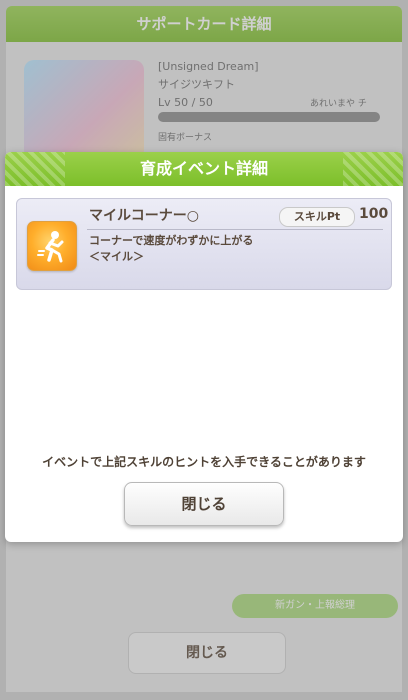 This screenshot has height=700, width=408. I want to click on event-notice-text: イベントで上記スキルのヒントを入手できることがあります, so click(204, 462).